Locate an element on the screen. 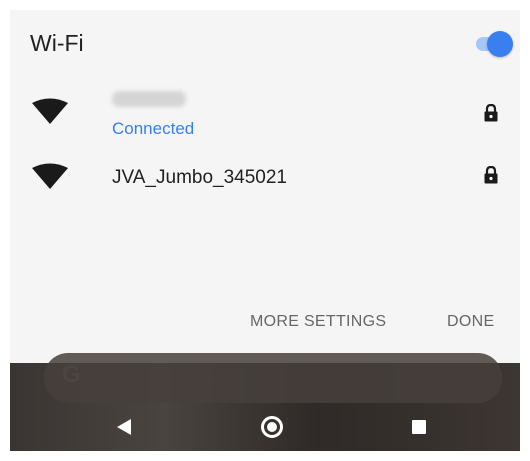 This screenshot has width=530, height=461. network-name-obscured is located at coordinates (149, 99).